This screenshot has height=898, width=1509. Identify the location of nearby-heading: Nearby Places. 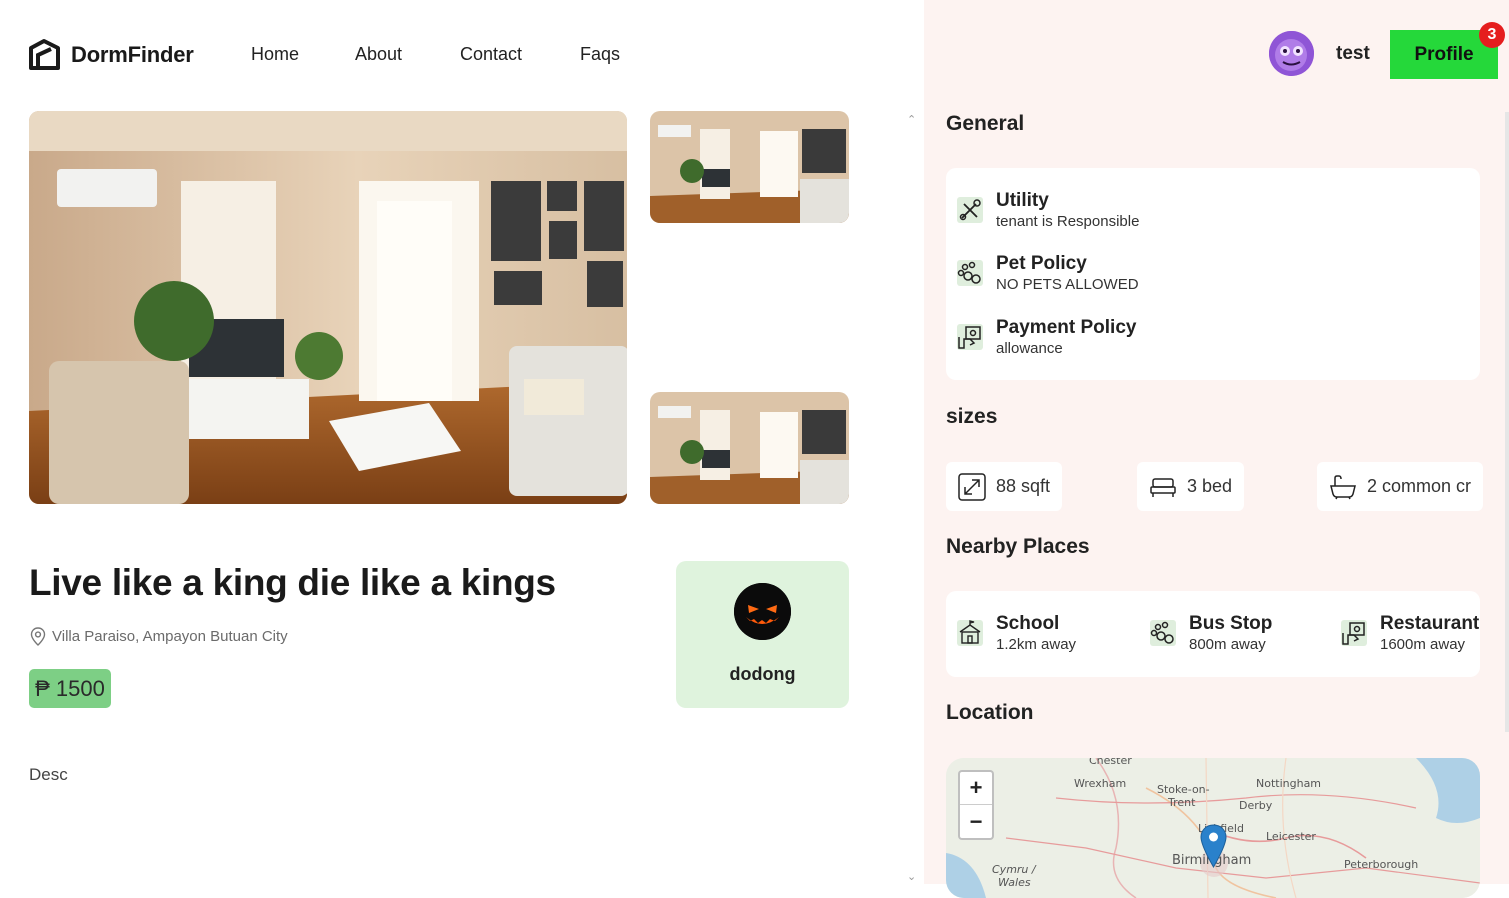
(1018, 546).